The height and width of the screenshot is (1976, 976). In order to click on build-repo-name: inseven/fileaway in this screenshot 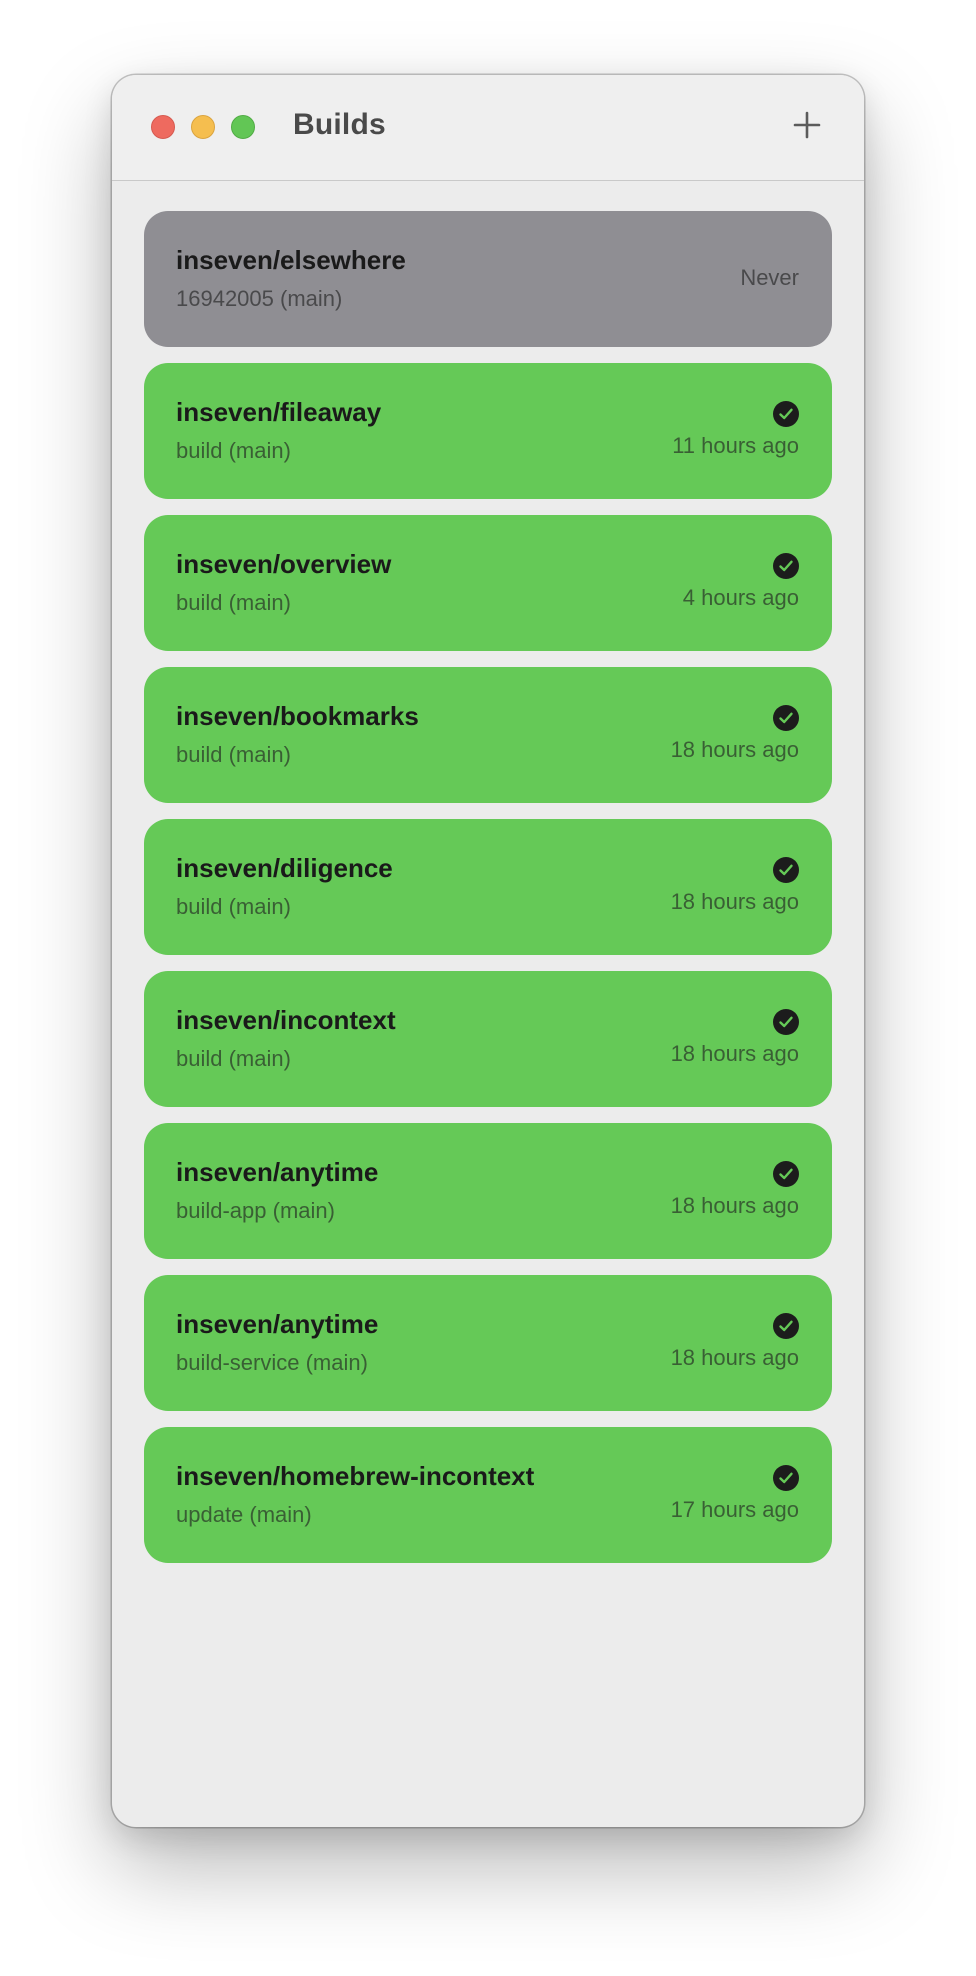, I will do `click(279, 412)`.